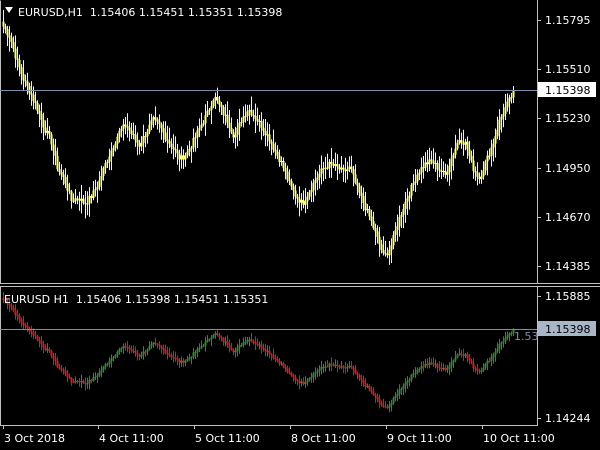  What do you see at coordinates (227, 438) in the screenshot?
I see `time-label: 5 Oct 11:00` at bounding box center [227, 438].